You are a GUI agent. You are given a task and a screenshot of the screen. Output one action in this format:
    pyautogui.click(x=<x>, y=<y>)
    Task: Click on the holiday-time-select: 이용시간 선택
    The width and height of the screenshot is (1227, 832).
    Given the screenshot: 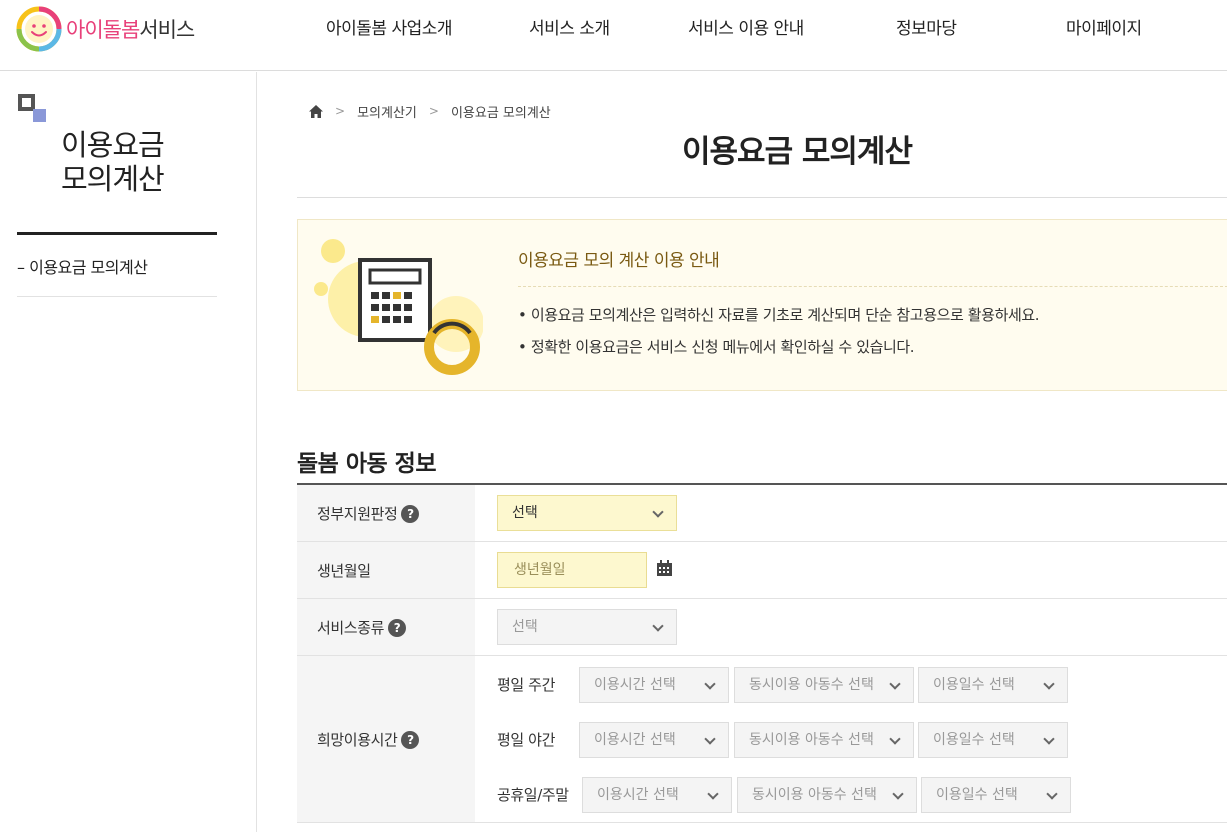 What is the action you would take?
    pyautogui.click(x=657, y=795)
    